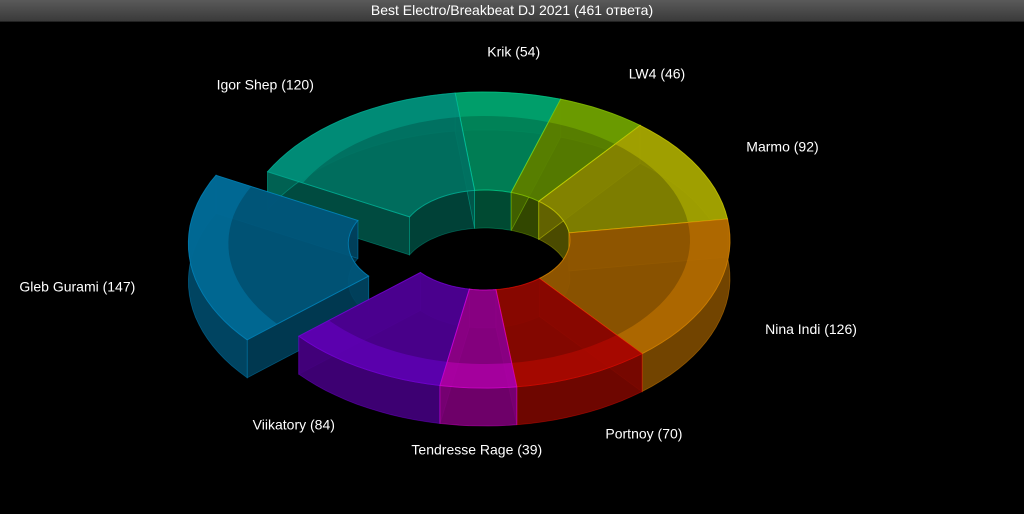 This screenshot has width=1024, height=514. Describe the element at coordinates (657, 74) in the screenshot. I see `slice-label-lw4: LW4 (46)` at that location.